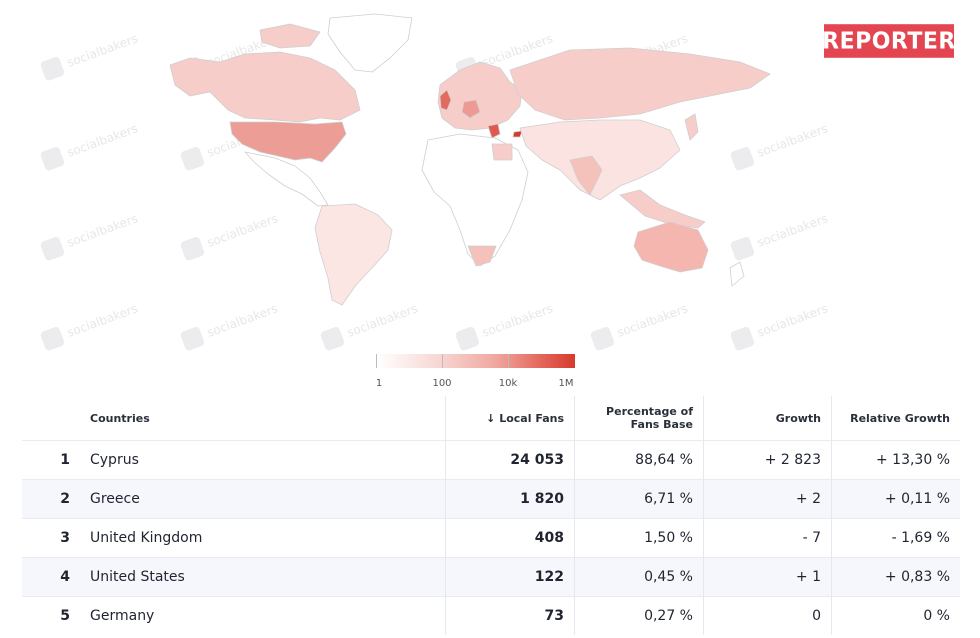 The height and width of the screenshot is (638, 980). What do you see at coordinates (494, 131) in the screenshot?
I see `map-region-greece` at bounding box center [494, 131].